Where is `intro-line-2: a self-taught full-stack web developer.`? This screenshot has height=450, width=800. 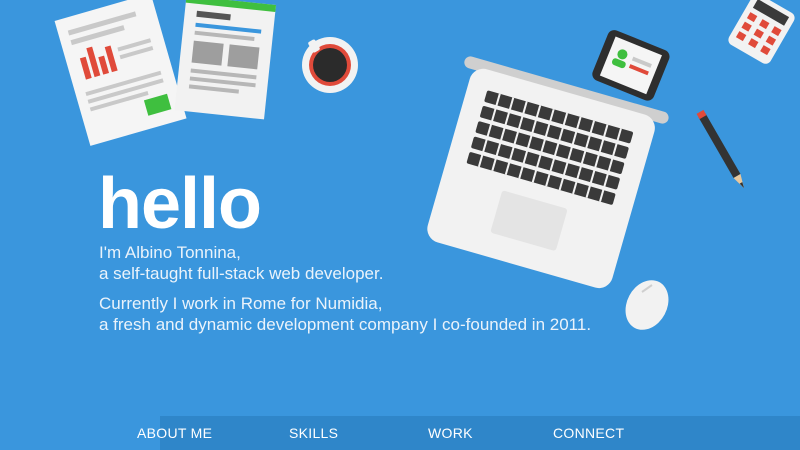 intro-line-2: a self-taught full-stack web developer. is located at coordinates (241, 273).